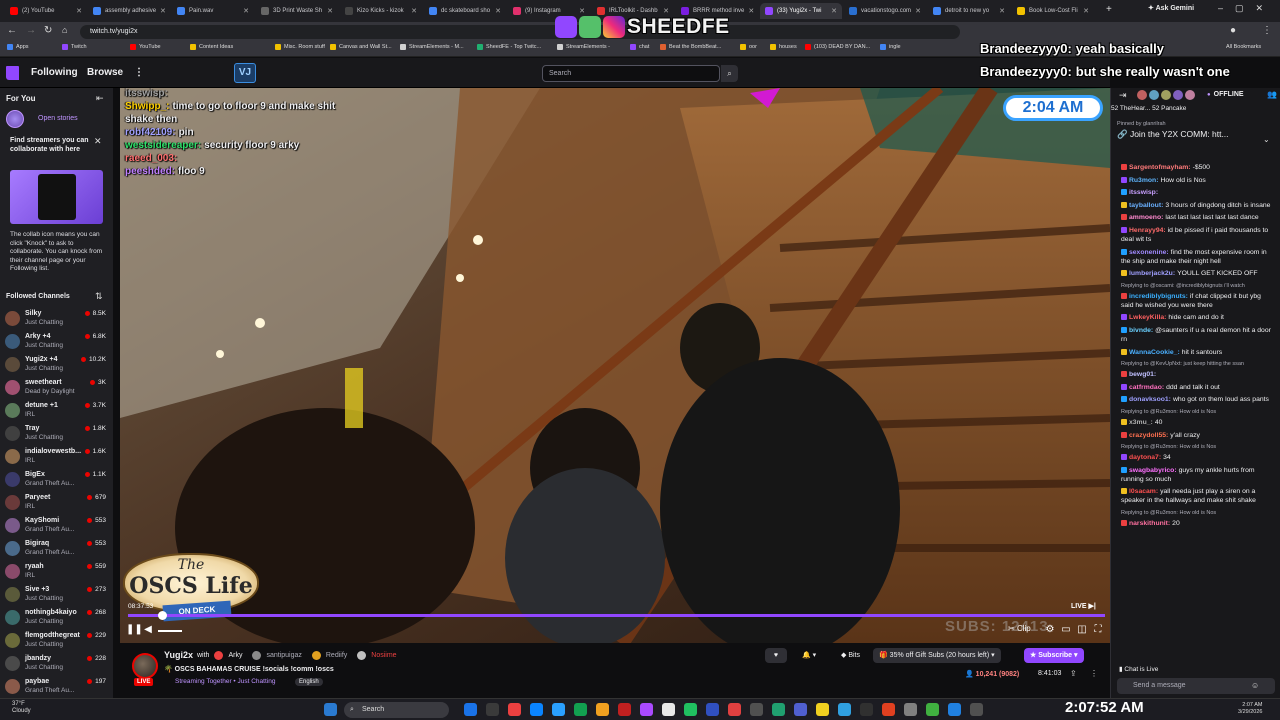 This screenshot has width=1280, height=720. Describe the element at coordinates (134, 630) in the screenshot. I see `pause-icon: ❚❚` at that location.